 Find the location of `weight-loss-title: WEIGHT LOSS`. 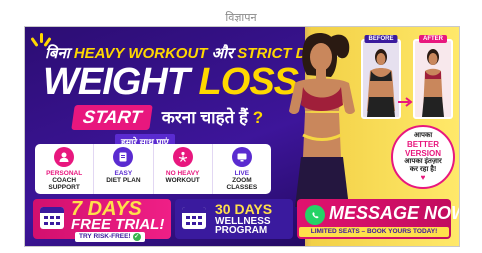

weight-loss-title: WEIGHT LOSS is located at coordinates (171, 82).